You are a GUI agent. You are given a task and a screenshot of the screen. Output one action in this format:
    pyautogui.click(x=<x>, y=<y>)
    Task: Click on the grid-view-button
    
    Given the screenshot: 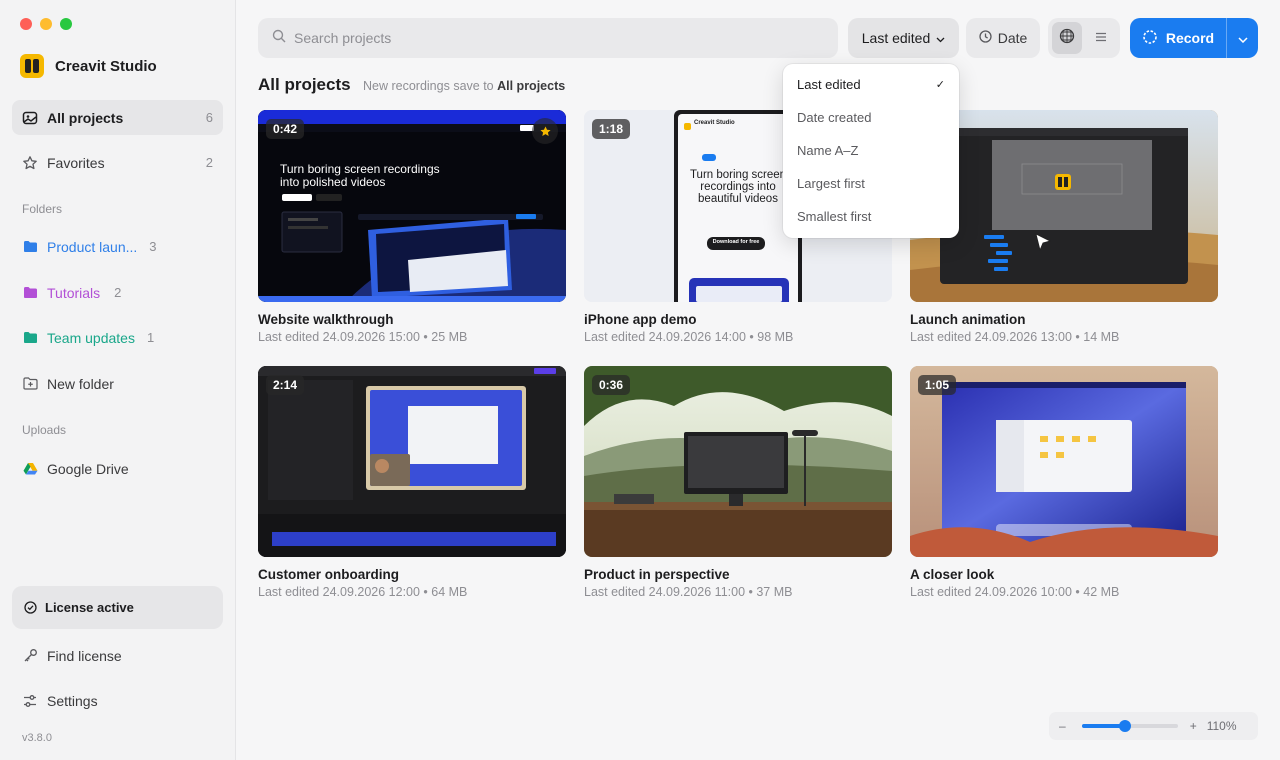 What is the action you would take?
    pyautogui.click(x=1067, y=38)
    